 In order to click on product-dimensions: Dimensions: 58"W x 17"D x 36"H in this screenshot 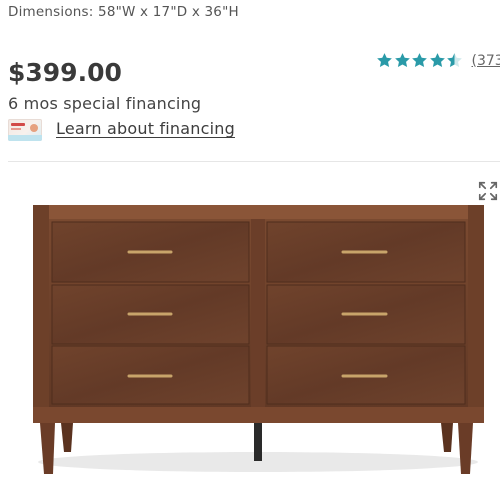, I will do `click(123, 12)`.